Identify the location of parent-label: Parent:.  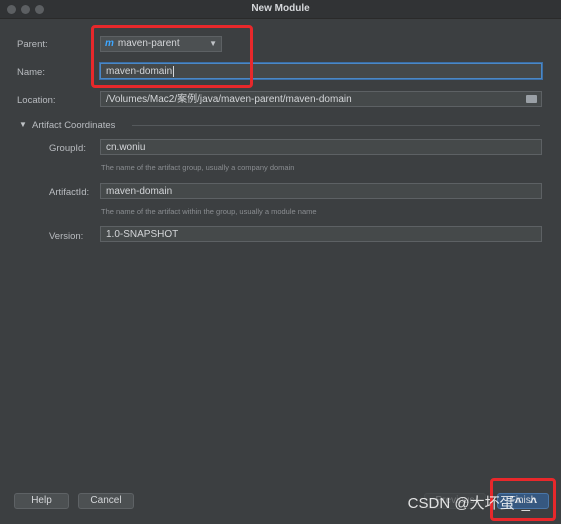
(32, 44).